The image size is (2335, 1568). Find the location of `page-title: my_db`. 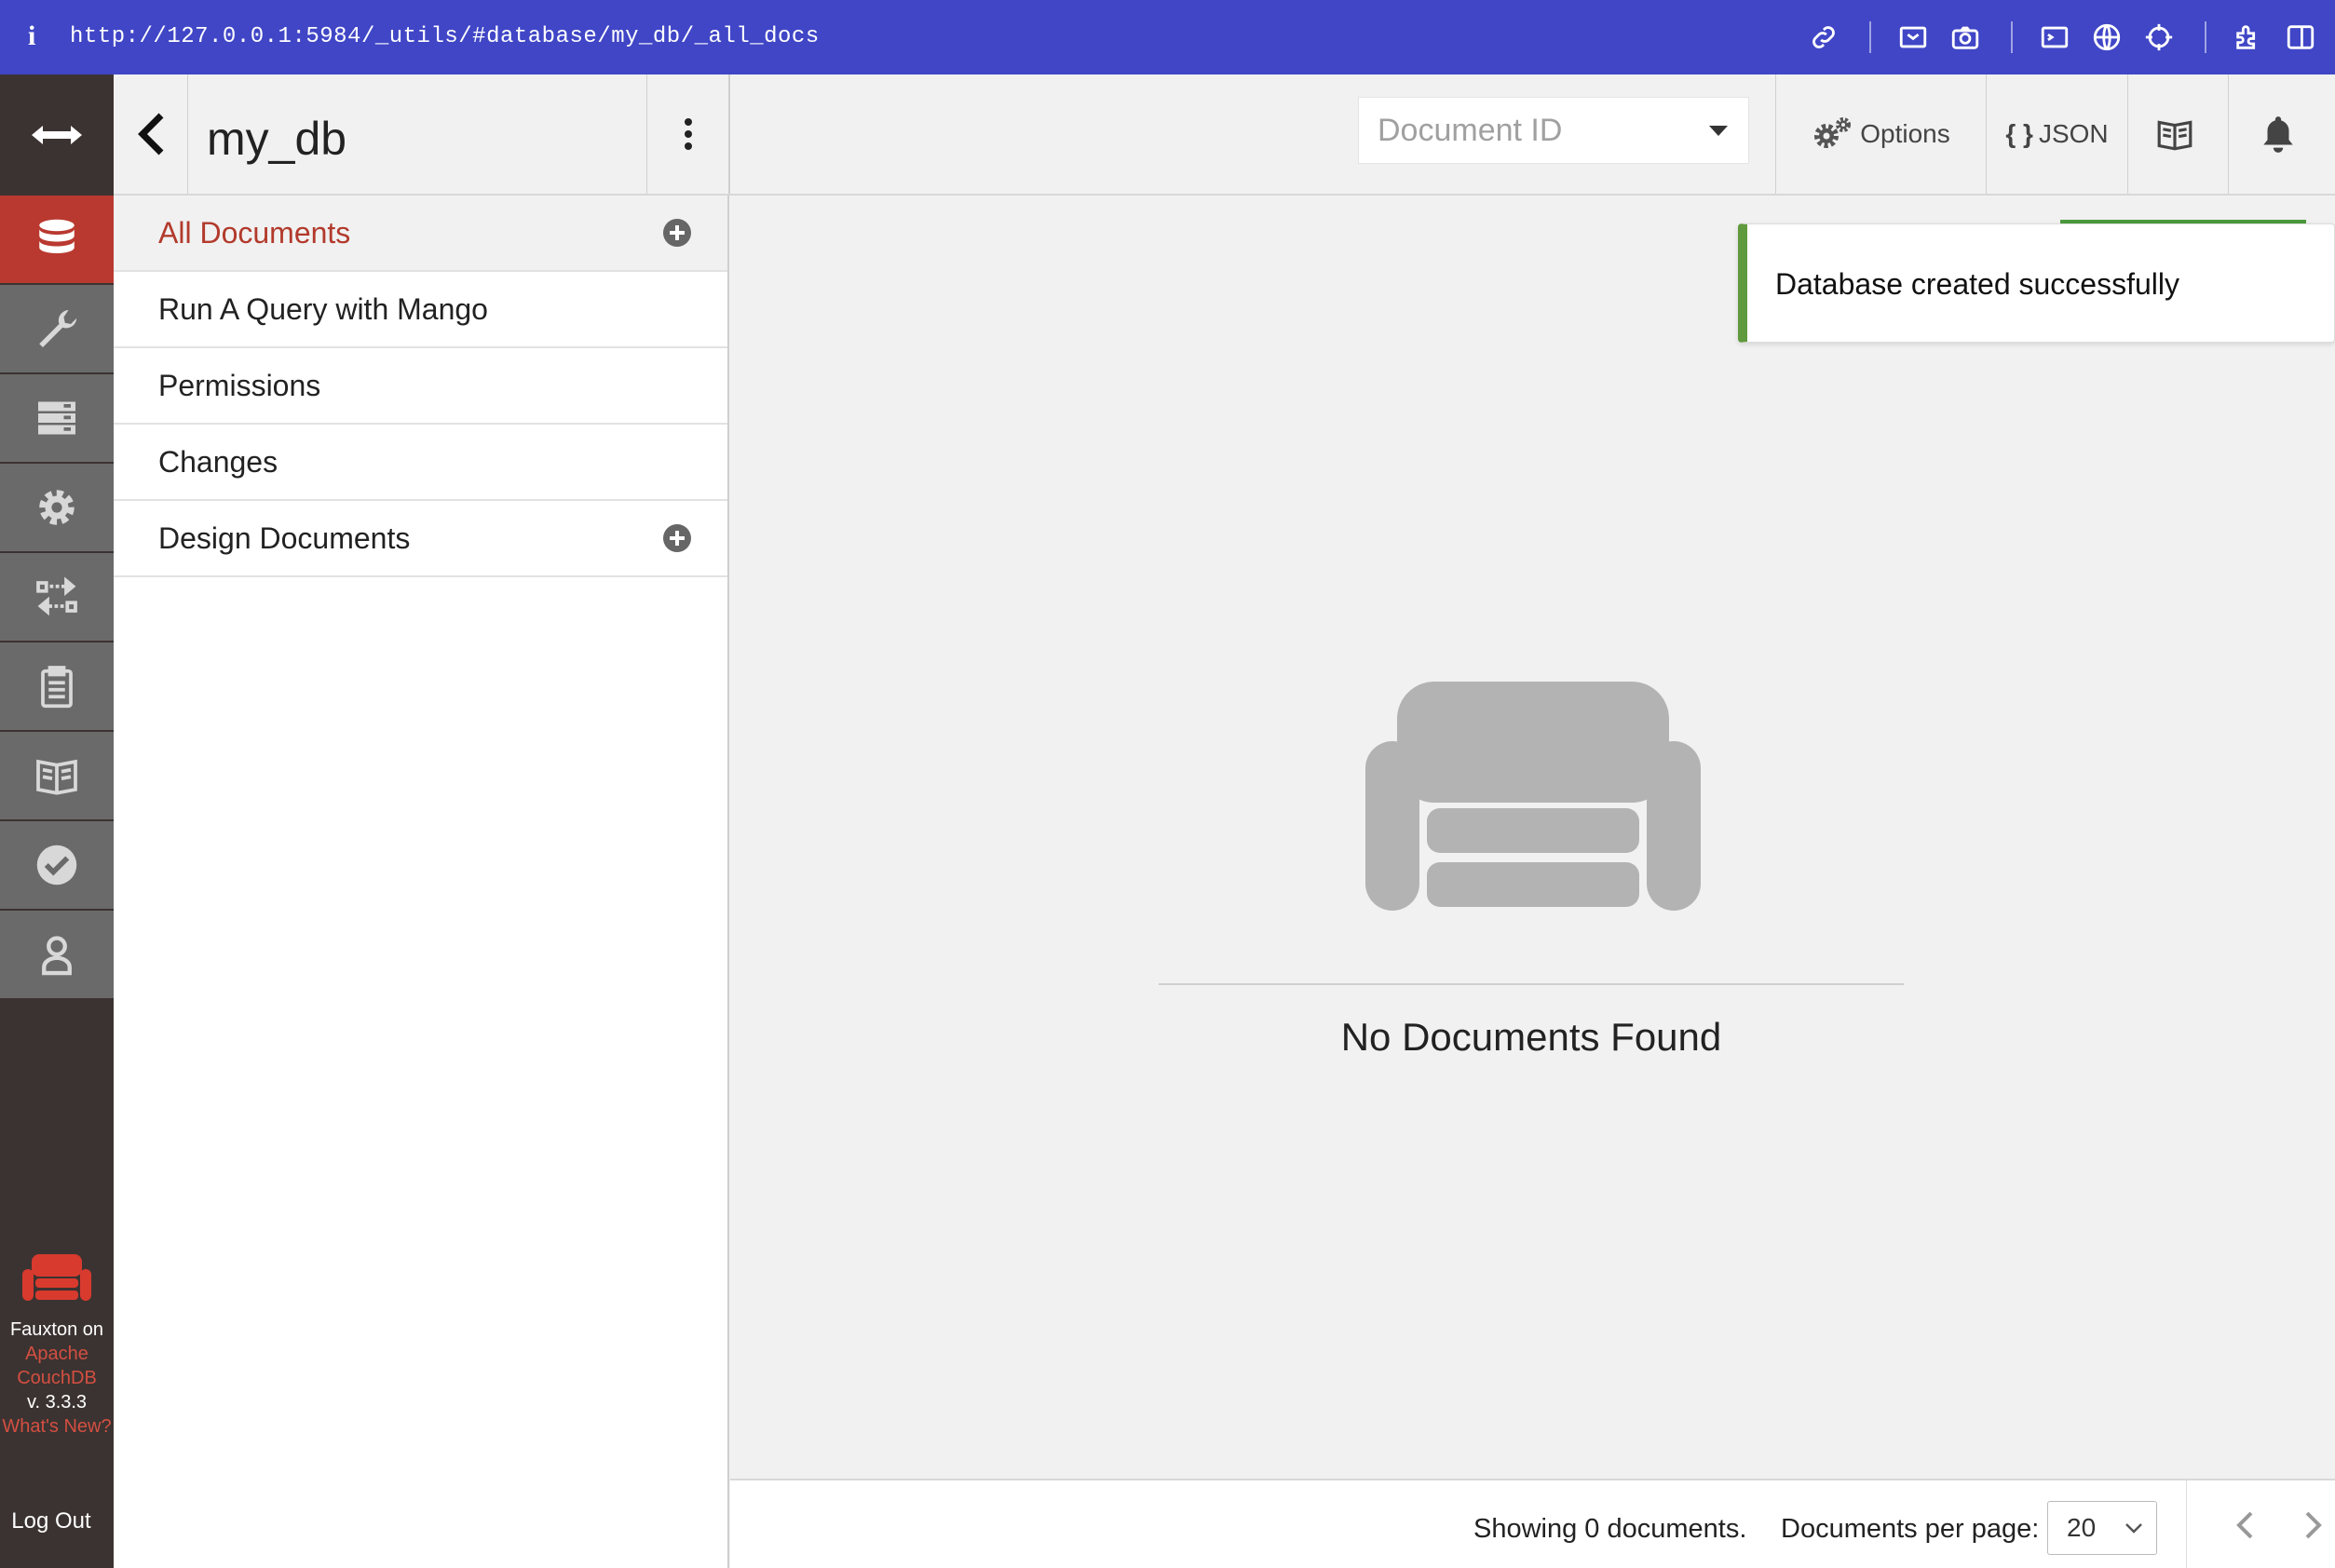

page-title: my_db is located at coordinates (277, 139).